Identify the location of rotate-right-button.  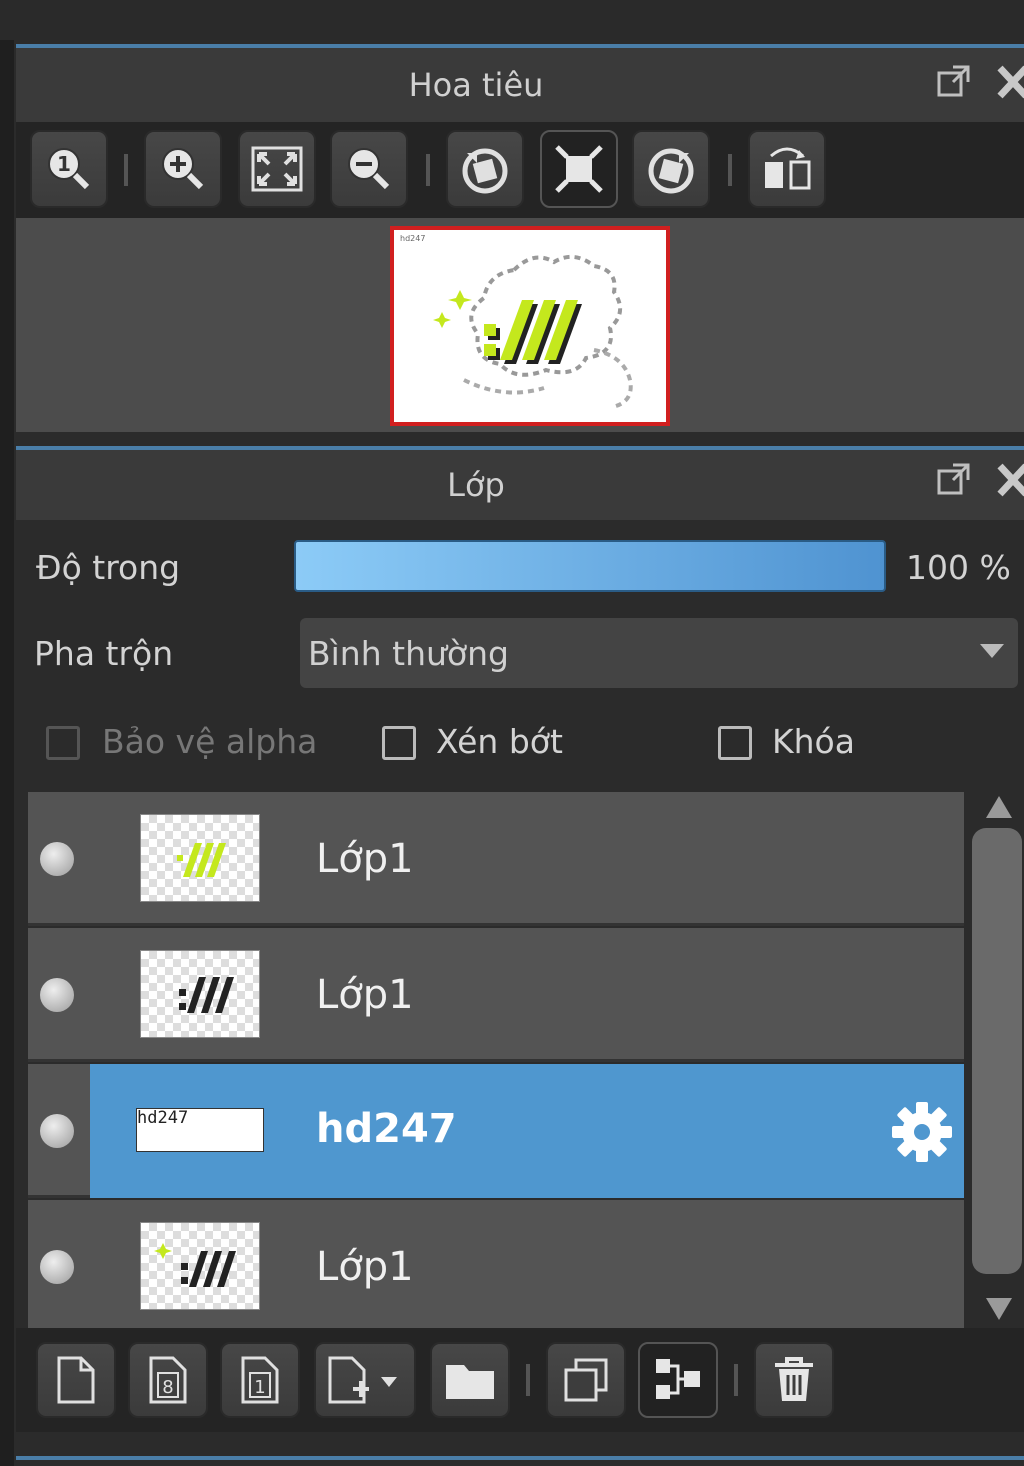
(671, 169).